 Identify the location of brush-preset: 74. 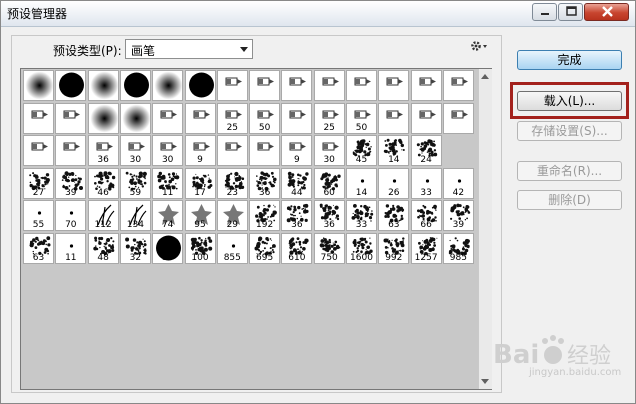
(168, 215).